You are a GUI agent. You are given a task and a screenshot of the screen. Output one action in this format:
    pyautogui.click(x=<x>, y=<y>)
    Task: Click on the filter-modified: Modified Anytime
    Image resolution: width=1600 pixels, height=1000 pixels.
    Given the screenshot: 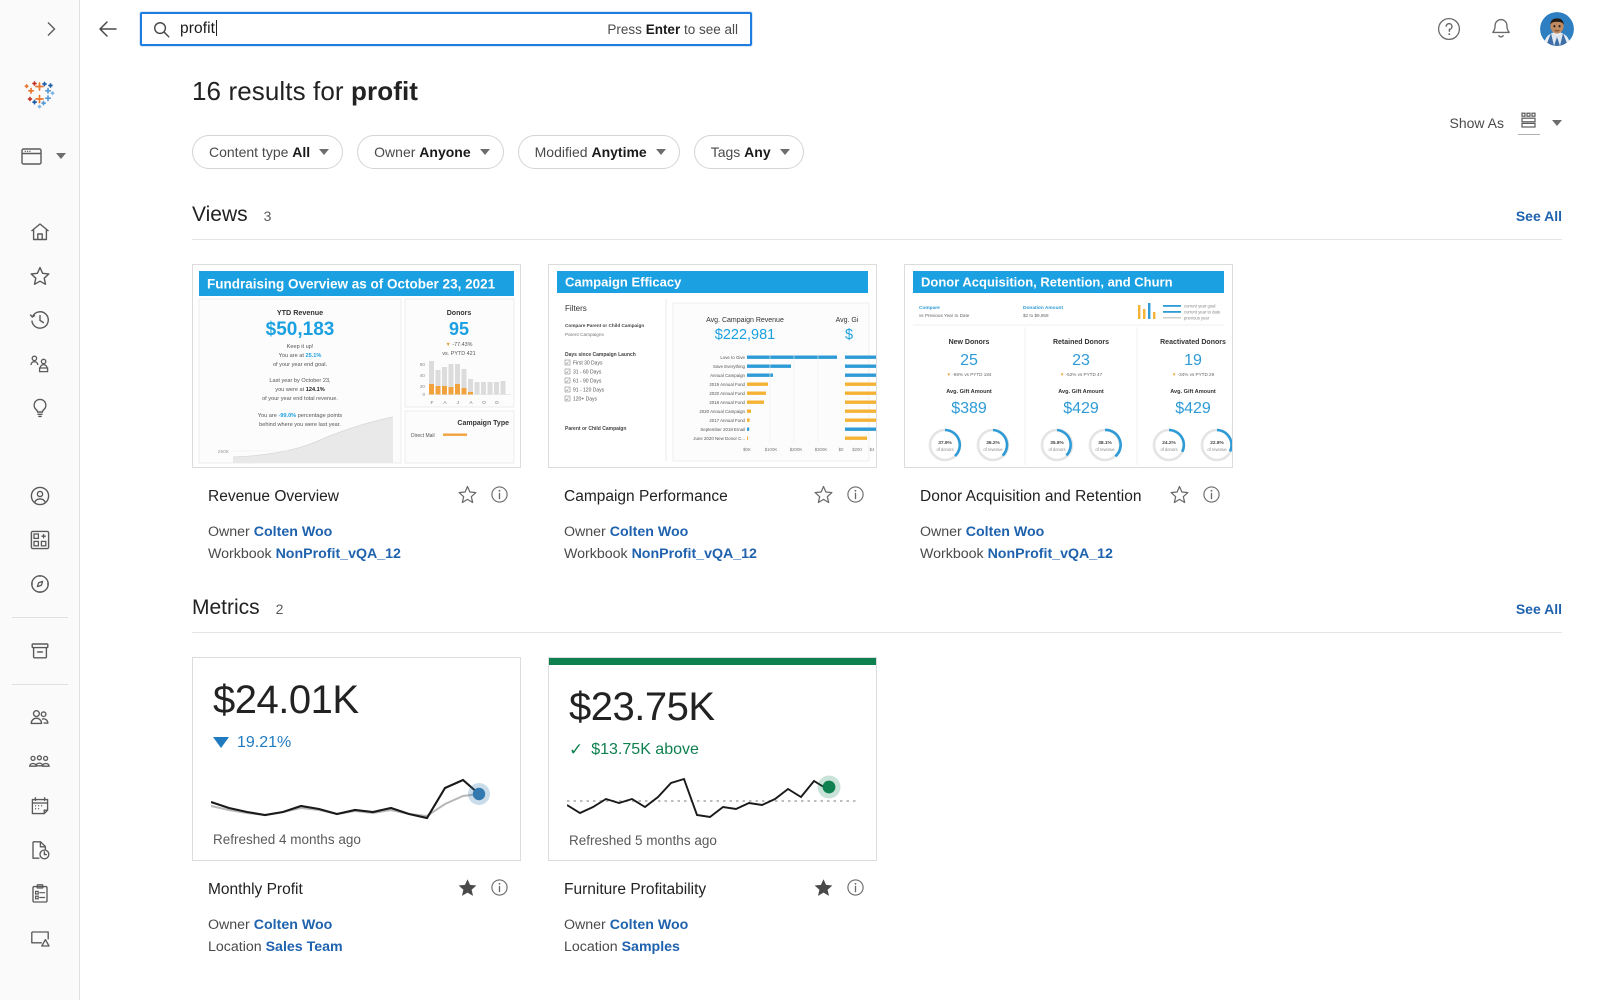 What is the action you would take?
    pyautogui.click(x=598, y=152)
    